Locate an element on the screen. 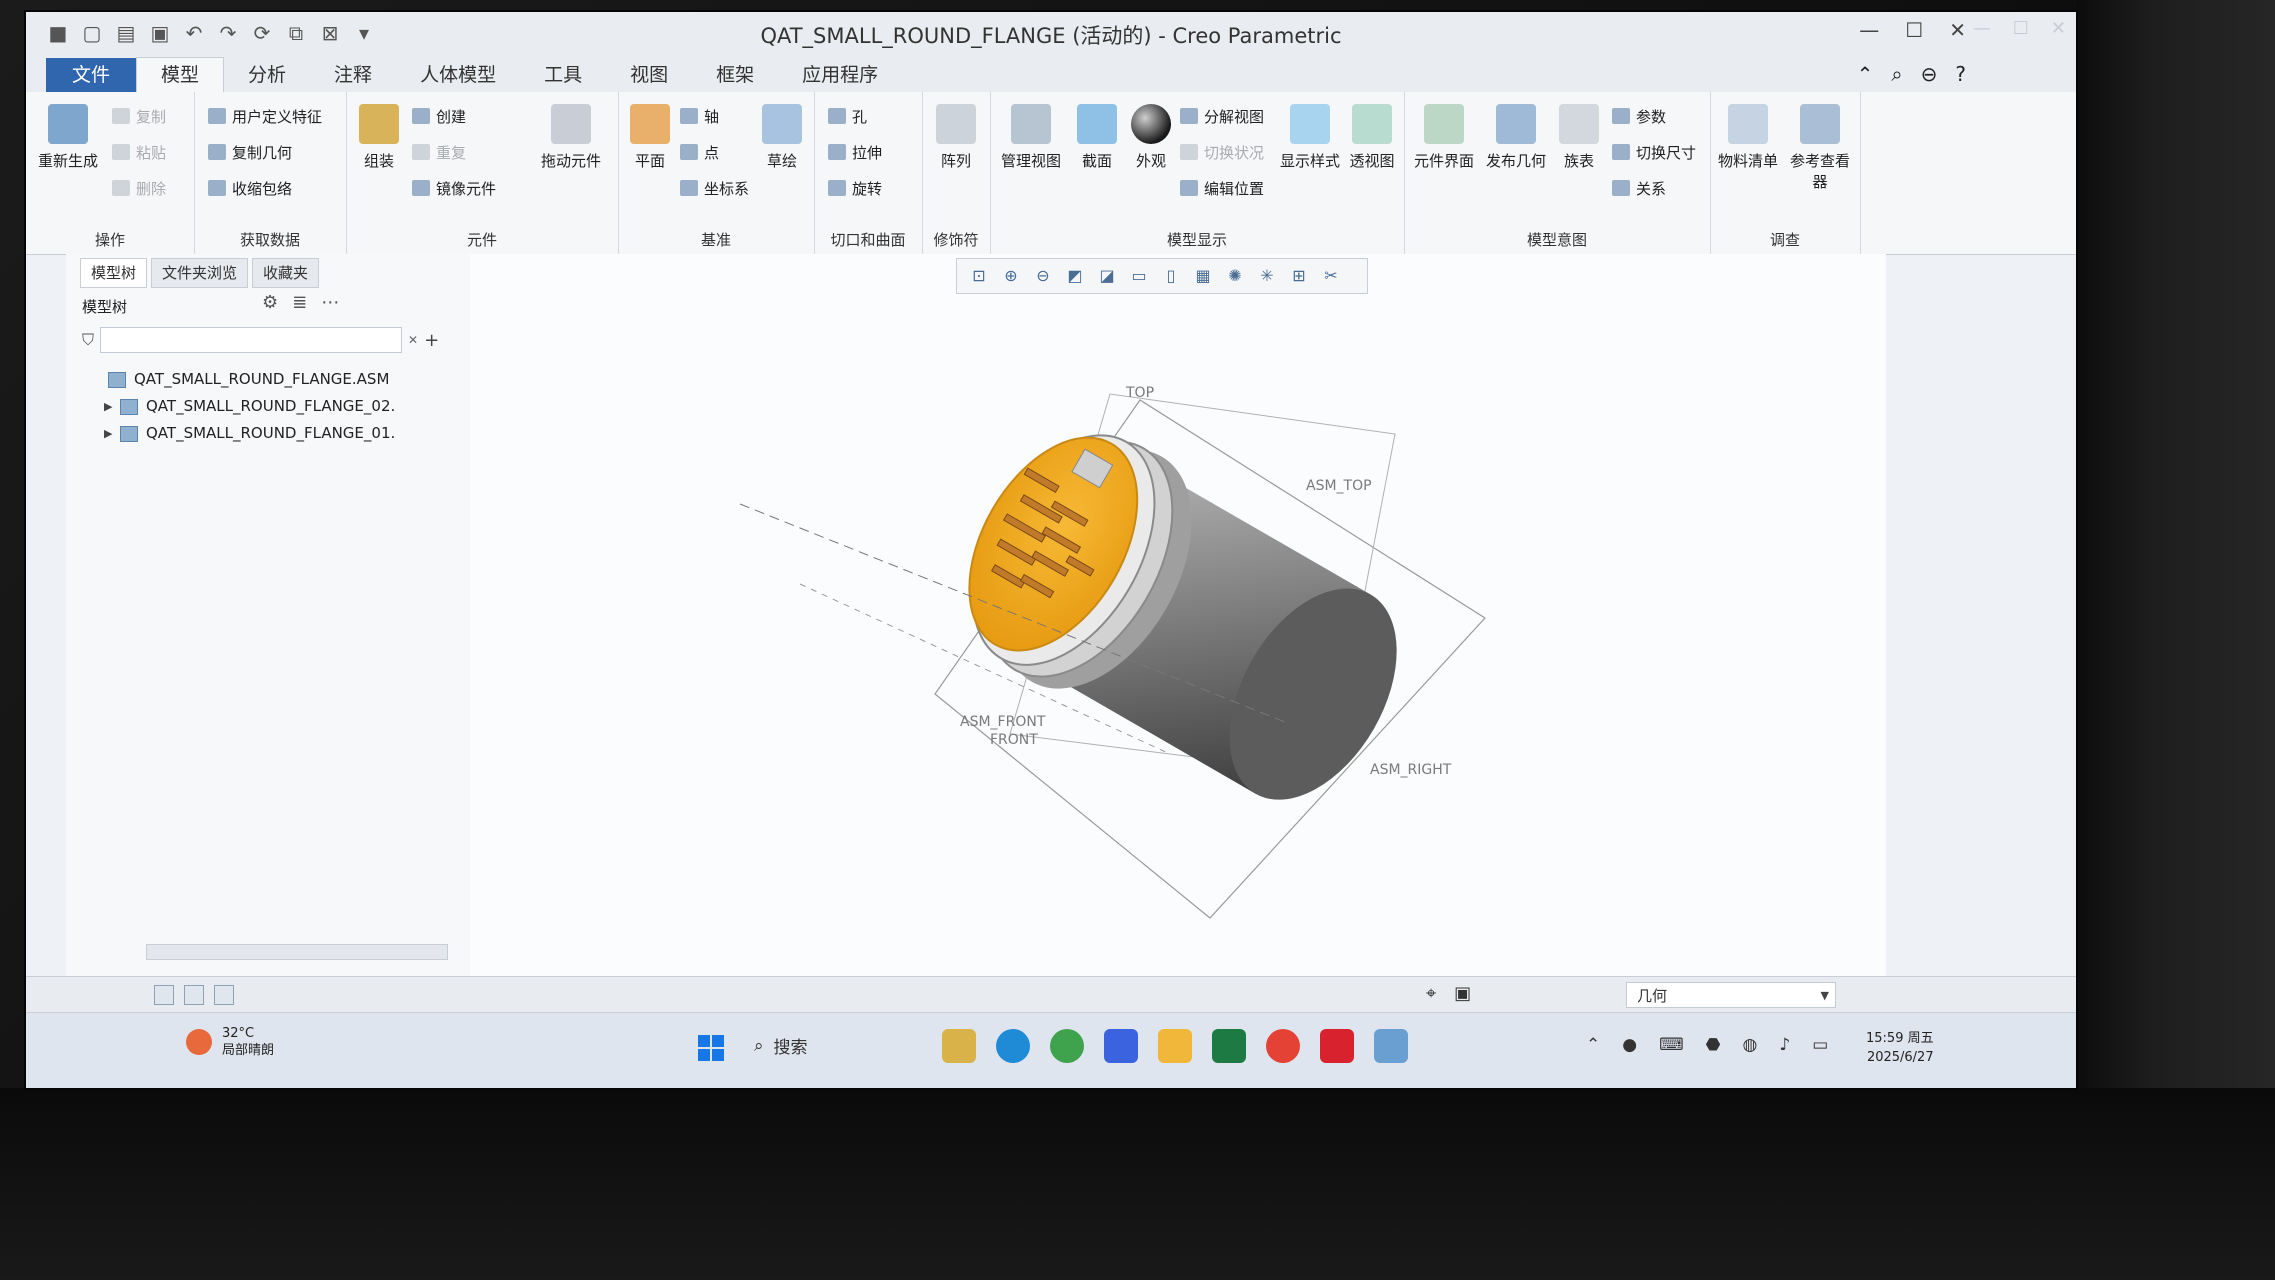 This screenshot has width=2275, height=1280. create-button: 创建 is located at coordinates (439, 116).